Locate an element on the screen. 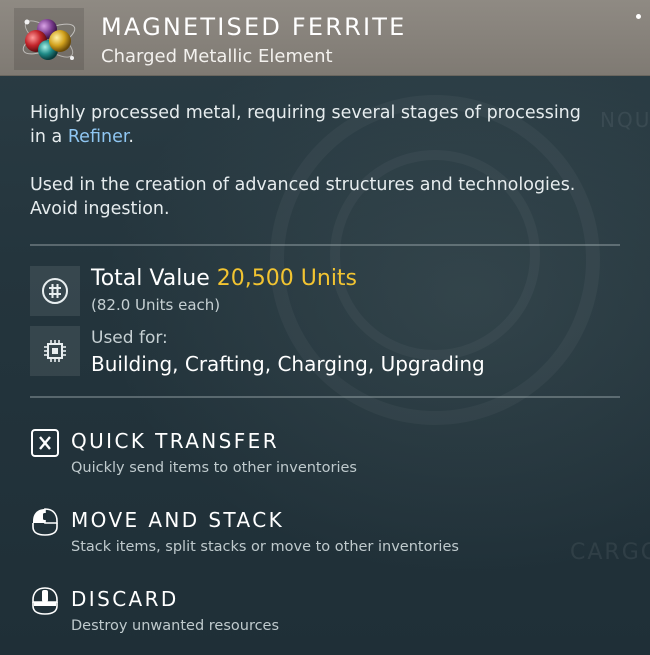 The image size is (650, 655). total-value: Total Value 20,500 Units is located at coordinates (224, 278).